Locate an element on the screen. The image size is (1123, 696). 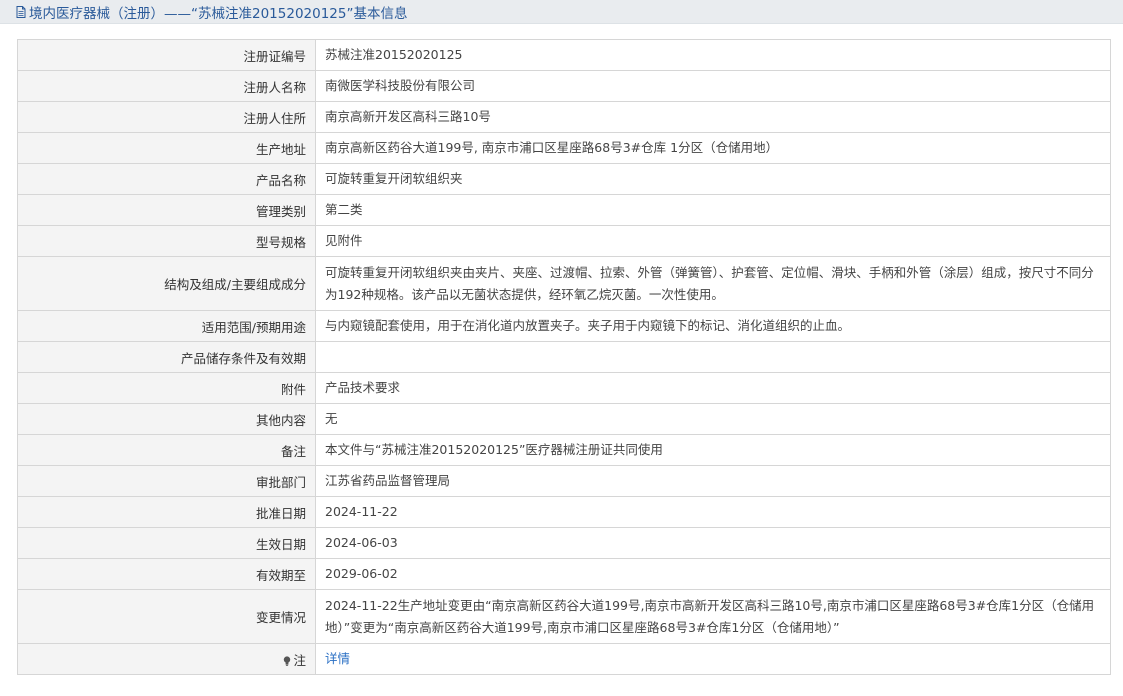
table-row: 注册人名称 南微医学科技股份有限公司 is located at coordinates (564, 86).